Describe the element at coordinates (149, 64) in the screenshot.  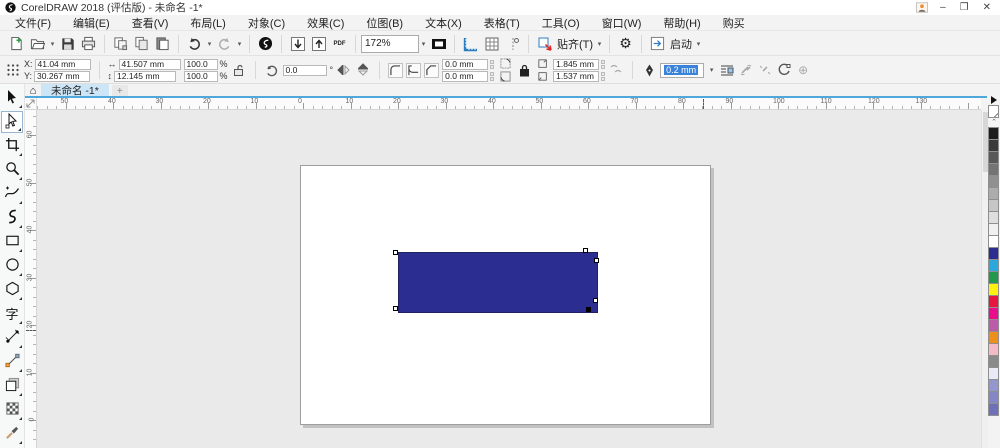
I see `object-width-field: 41.507 mm` at that location.